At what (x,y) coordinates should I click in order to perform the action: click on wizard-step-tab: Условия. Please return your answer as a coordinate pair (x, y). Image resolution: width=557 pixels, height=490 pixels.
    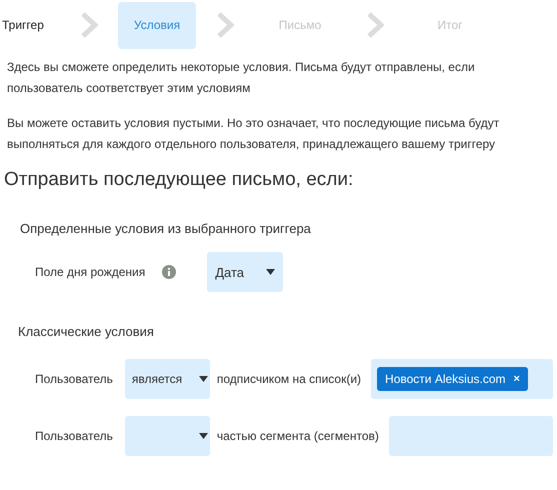
    Looking at the image, I should click on (157, 25).